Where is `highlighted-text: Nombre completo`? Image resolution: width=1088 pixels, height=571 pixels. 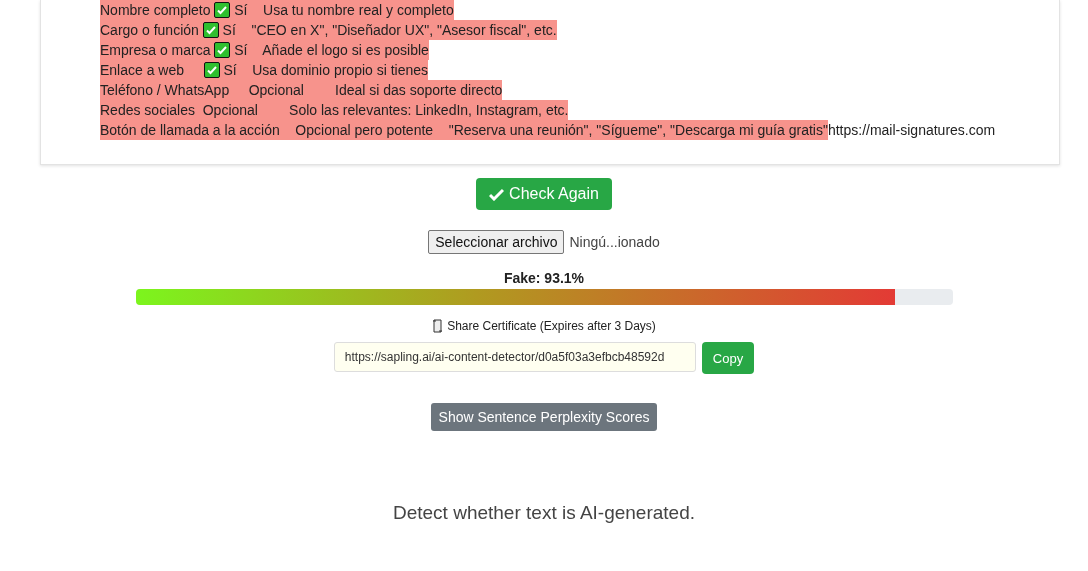 highlighted-text: Nombre completo is located at coordinates (157, 10).